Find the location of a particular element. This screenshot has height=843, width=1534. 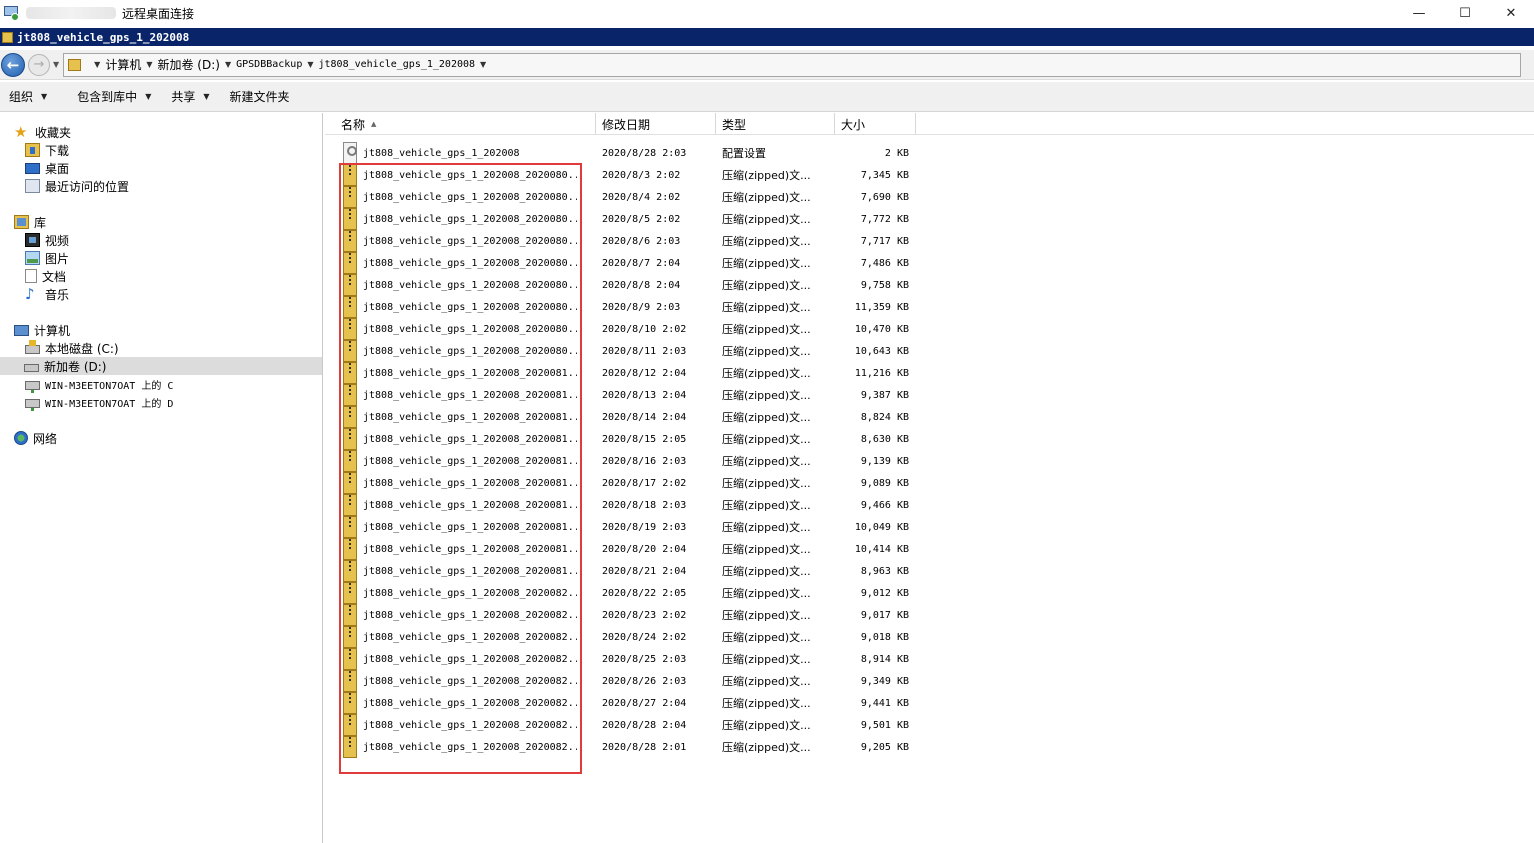

recent-pages-dropdown: ▼ is located at coordinates (56, 64).